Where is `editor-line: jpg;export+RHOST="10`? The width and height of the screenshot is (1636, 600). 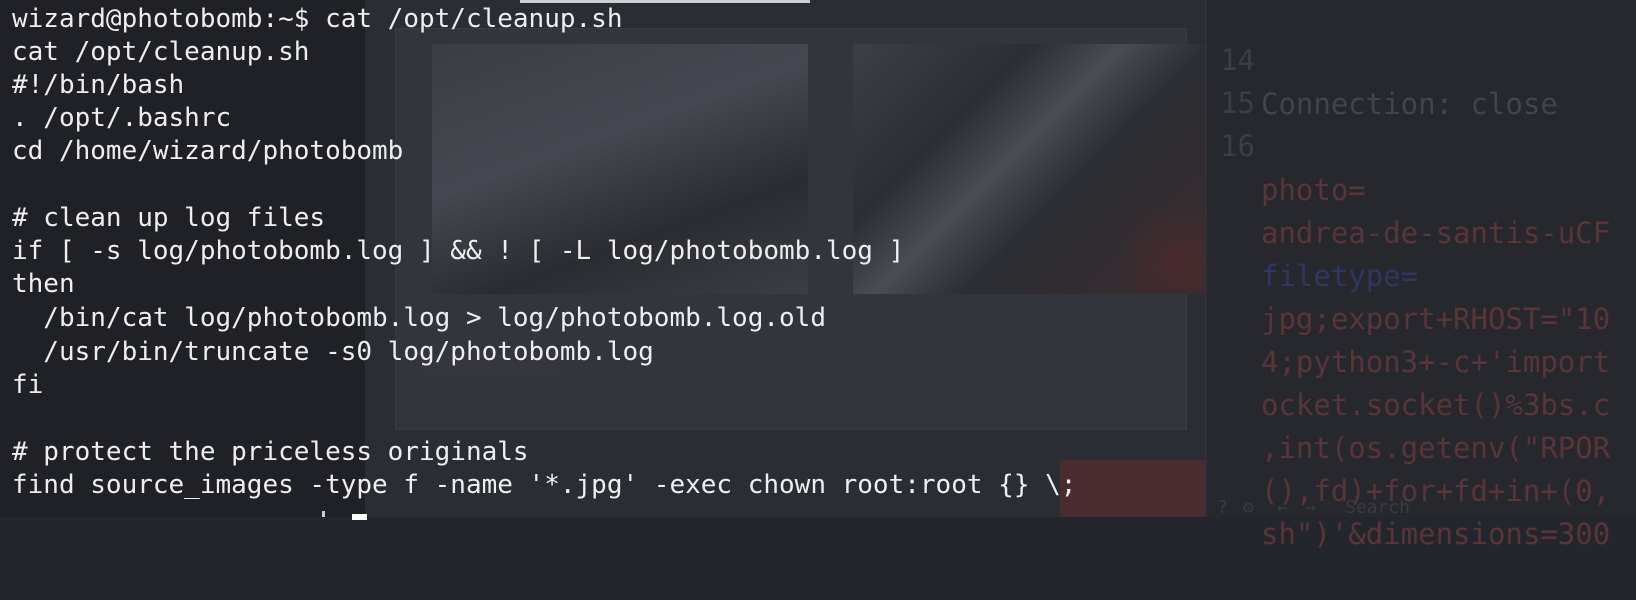
editor-line: jpg;export+RHOST="10 is located at coordinates (1421, 272).